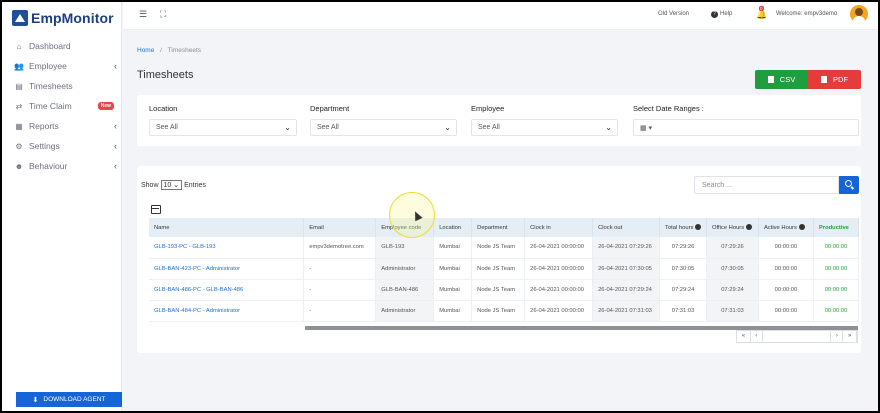 The image size is (880, 413). I want to click on table-cell-name: GLB-BAN-484-PC - Administrator, so click(227, 311).